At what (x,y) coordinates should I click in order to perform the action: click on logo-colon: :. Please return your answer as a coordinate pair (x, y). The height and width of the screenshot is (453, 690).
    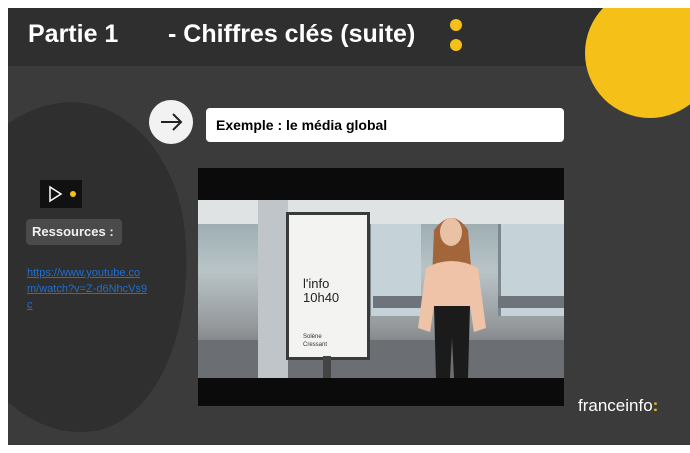
    Looking at the image, I should click on (655, 405).